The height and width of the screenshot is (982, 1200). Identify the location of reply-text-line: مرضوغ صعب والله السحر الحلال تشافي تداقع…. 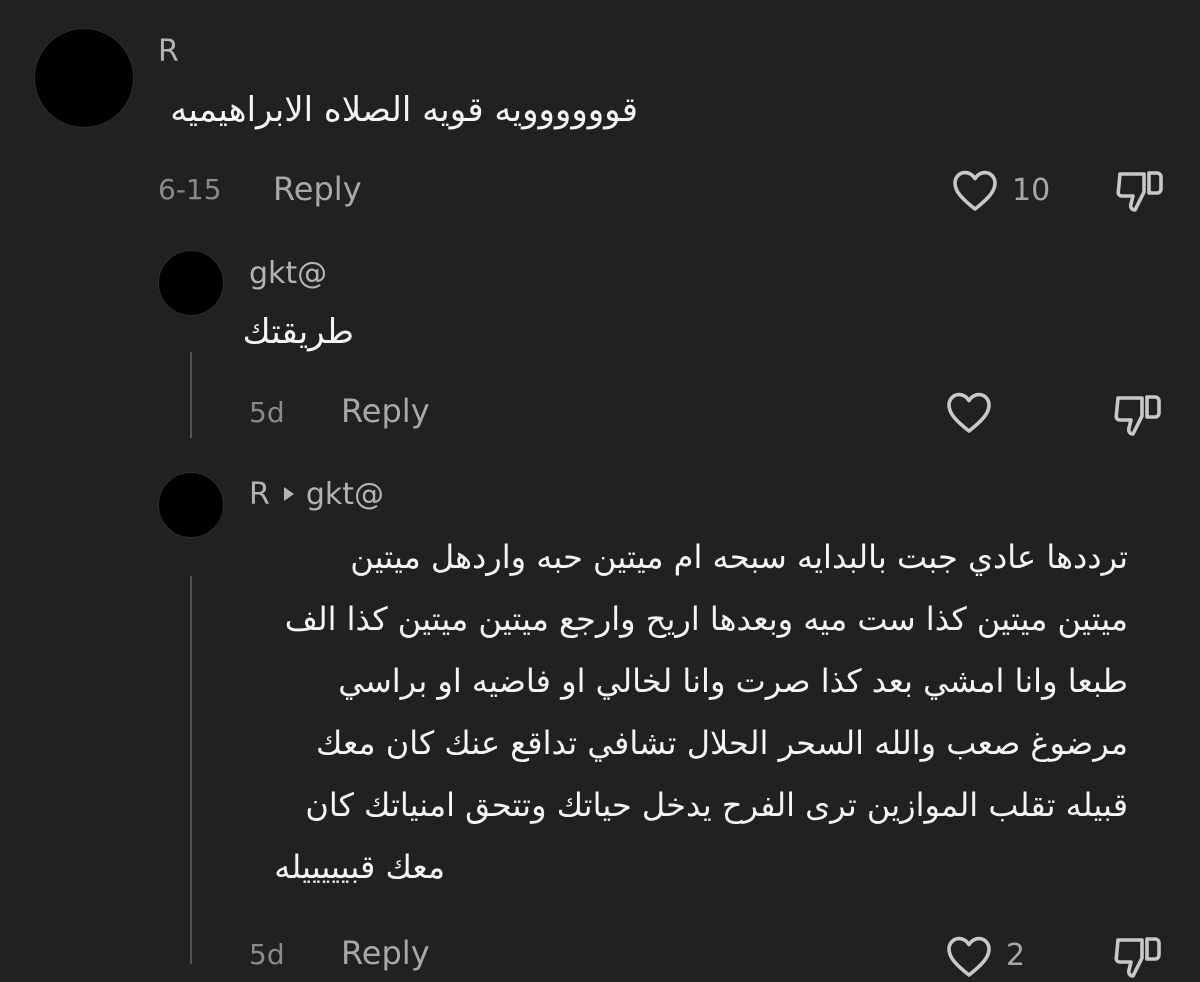
(722, 743).